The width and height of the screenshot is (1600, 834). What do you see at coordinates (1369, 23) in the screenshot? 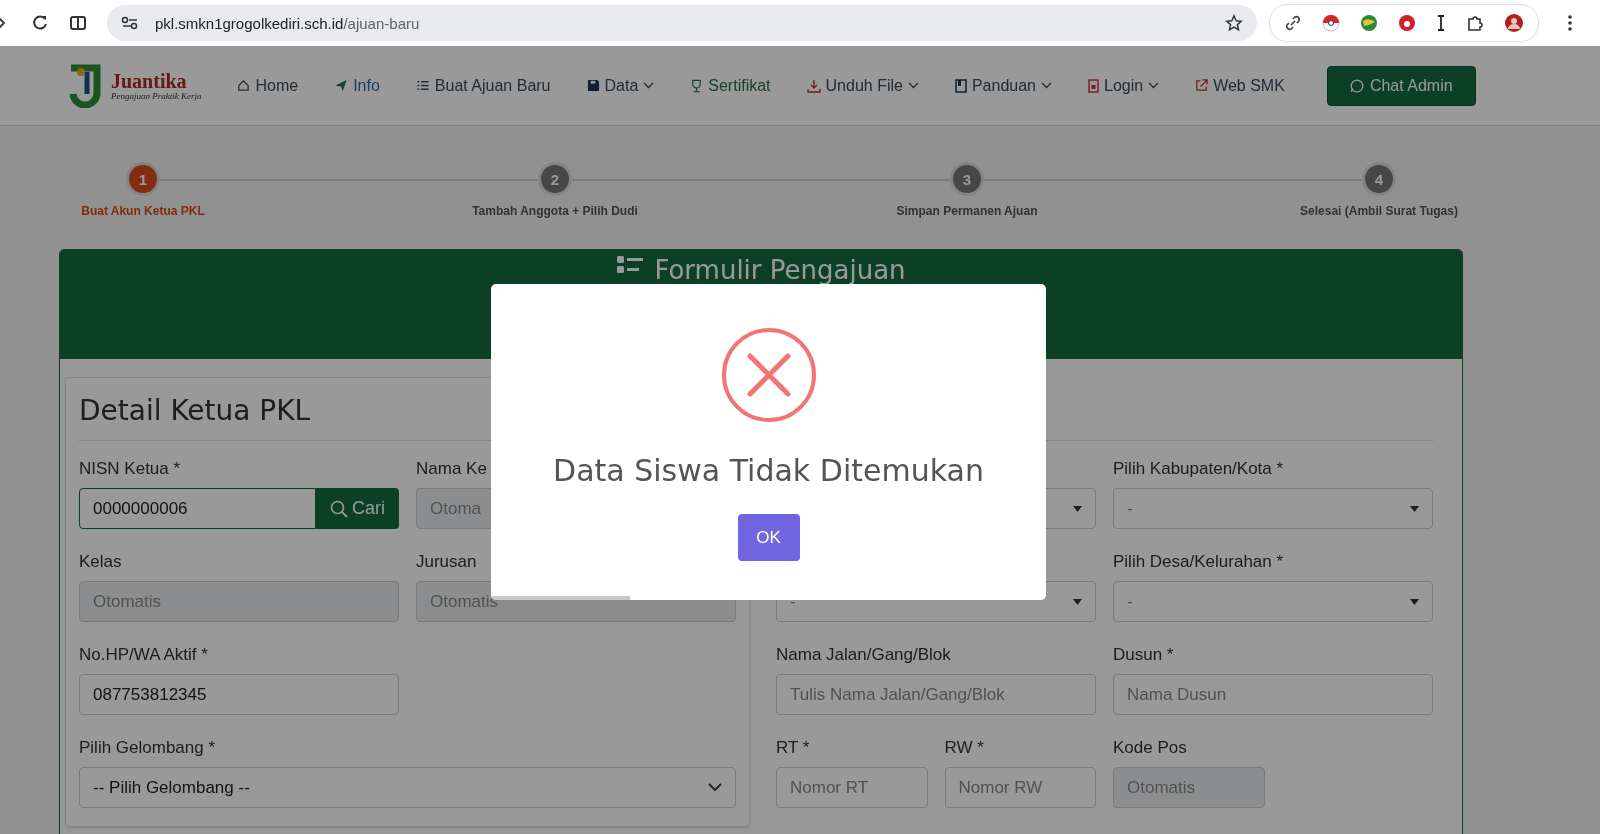
I see `globe-icon` at bounding box center [1369, 23].